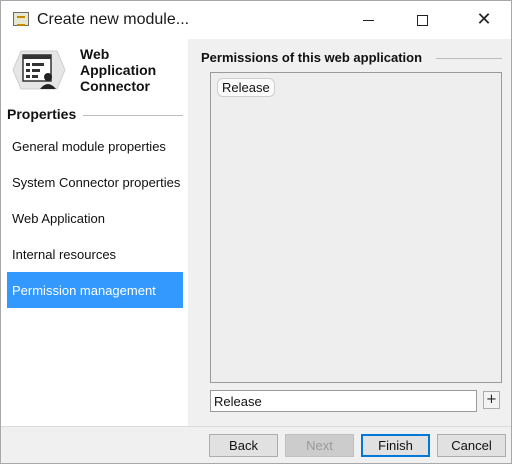 The width and height of the screenshot is (512, 464). Describe the element at coordinates (256, 20) in the screenshot. I see `title-bar: Create new module... ✕` at that location.